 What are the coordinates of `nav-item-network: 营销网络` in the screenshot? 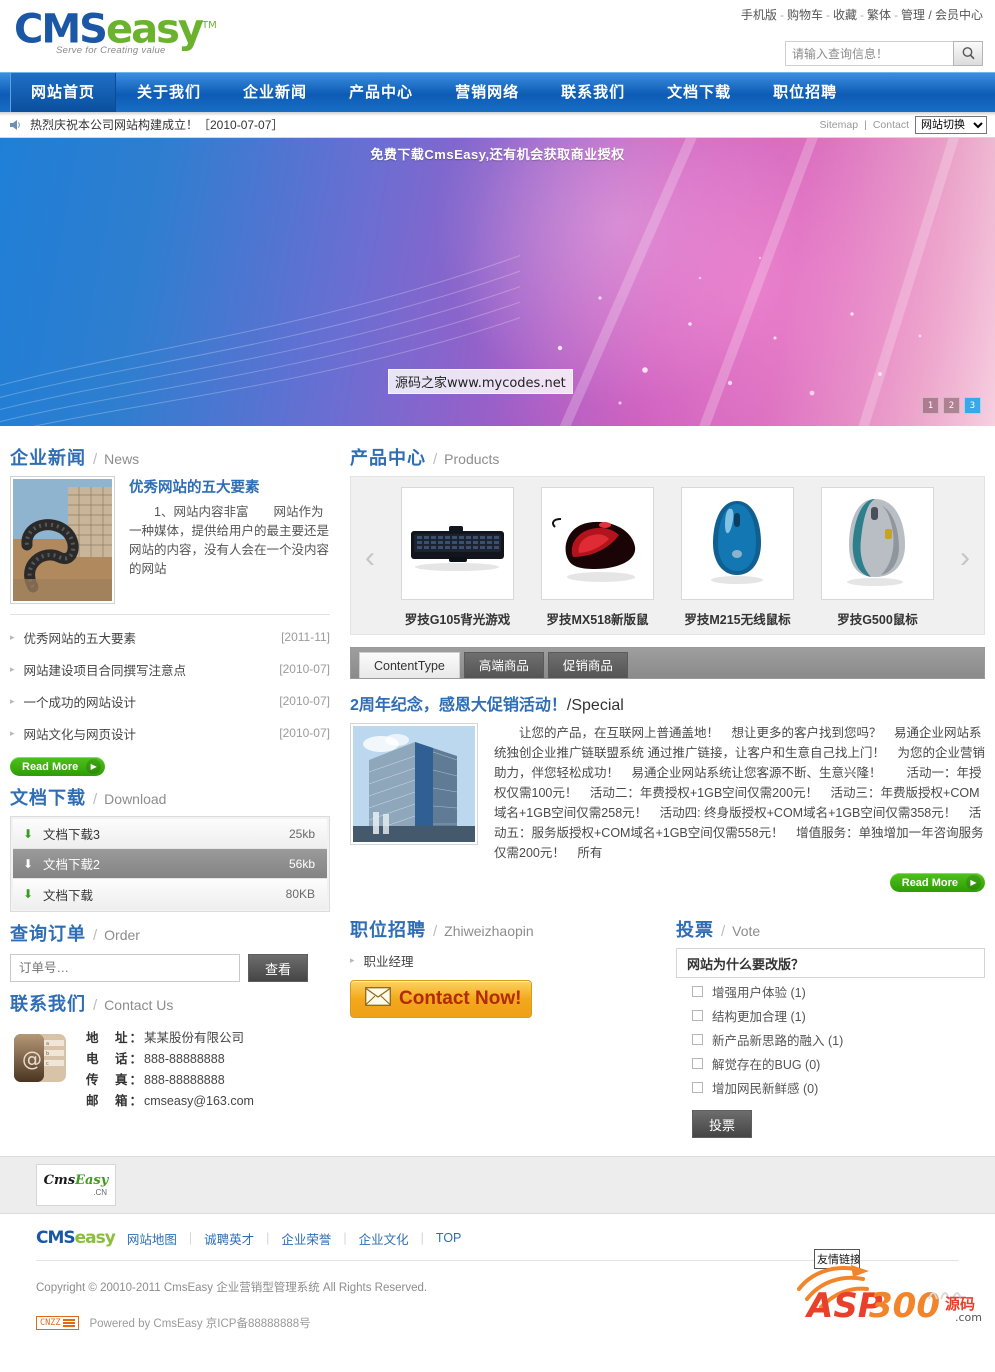 It's located at (487, 92).